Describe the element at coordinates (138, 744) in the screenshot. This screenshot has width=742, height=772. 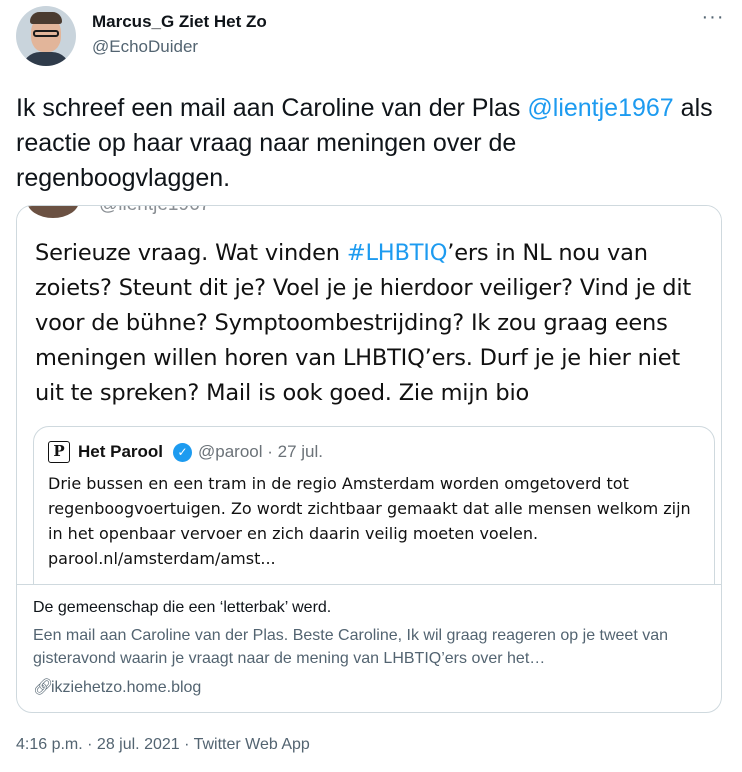
I see `tweet-date: 28 jul. 2021` at that location.